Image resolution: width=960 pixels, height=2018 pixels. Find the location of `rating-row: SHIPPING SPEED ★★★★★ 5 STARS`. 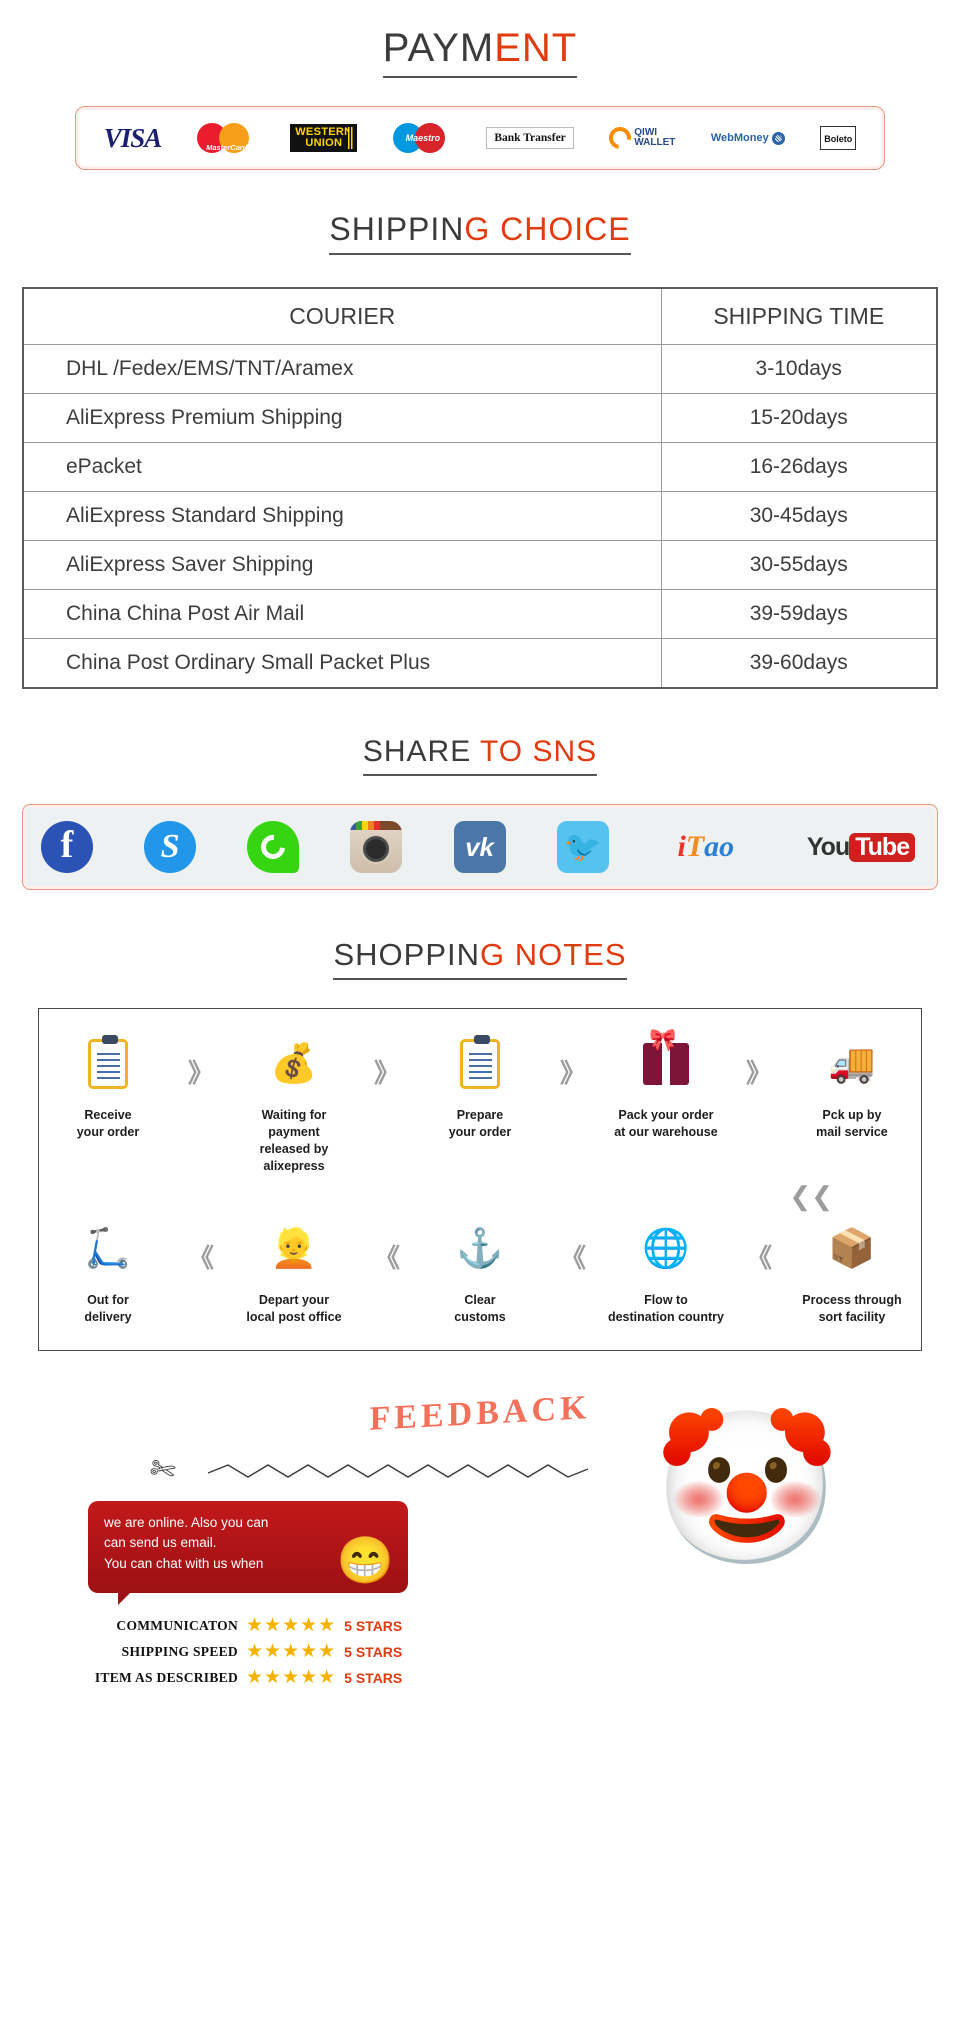

rating-row: SHIPPING SPEED ★★★★★ 5 STARS is located at coordinates (268, 1652).